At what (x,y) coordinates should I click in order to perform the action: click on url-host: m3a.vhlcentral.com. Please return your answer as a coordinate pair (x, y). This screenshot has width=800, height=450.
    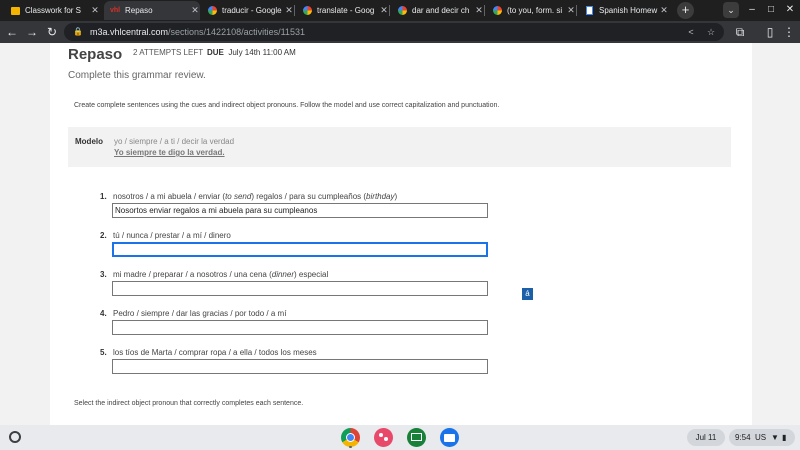
    Looking at the image, I should click on (129, 32).